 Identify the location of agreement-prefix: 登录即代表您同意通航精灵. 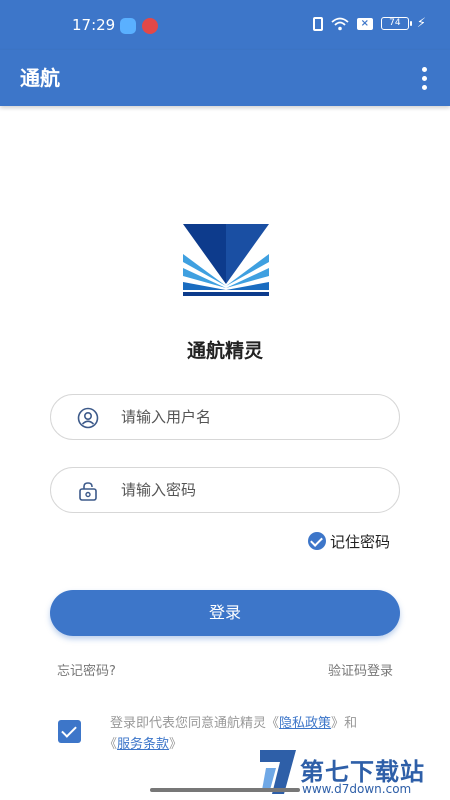
(188, 723).